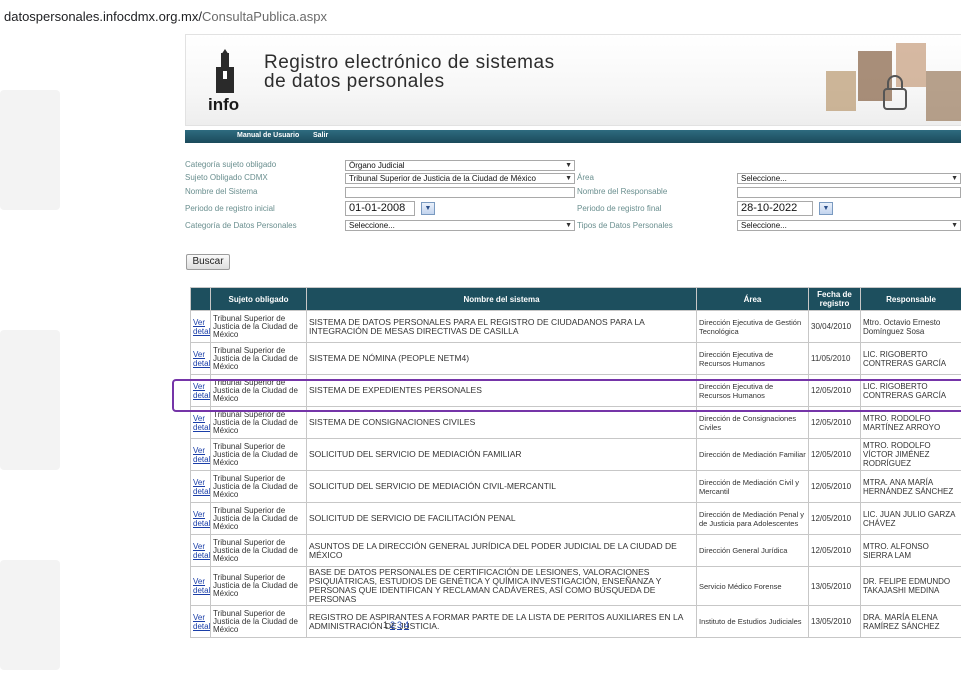 The height and width of the screenshot is (677, 961). I want to click on cell-area: Dirección General Jurídica, so click(752, 550).